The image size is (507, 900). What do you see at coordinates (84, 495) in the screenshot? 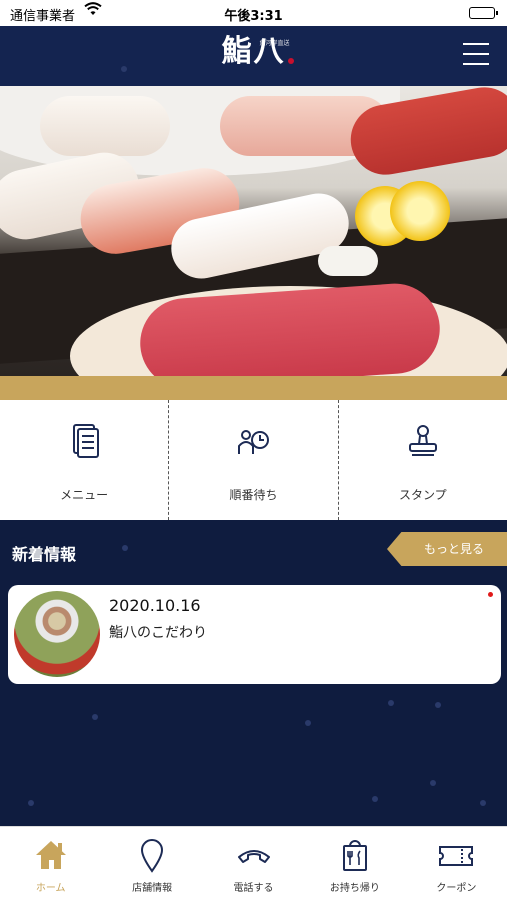
I see `menu-label: メニュー` at bounding box center [84, 495].